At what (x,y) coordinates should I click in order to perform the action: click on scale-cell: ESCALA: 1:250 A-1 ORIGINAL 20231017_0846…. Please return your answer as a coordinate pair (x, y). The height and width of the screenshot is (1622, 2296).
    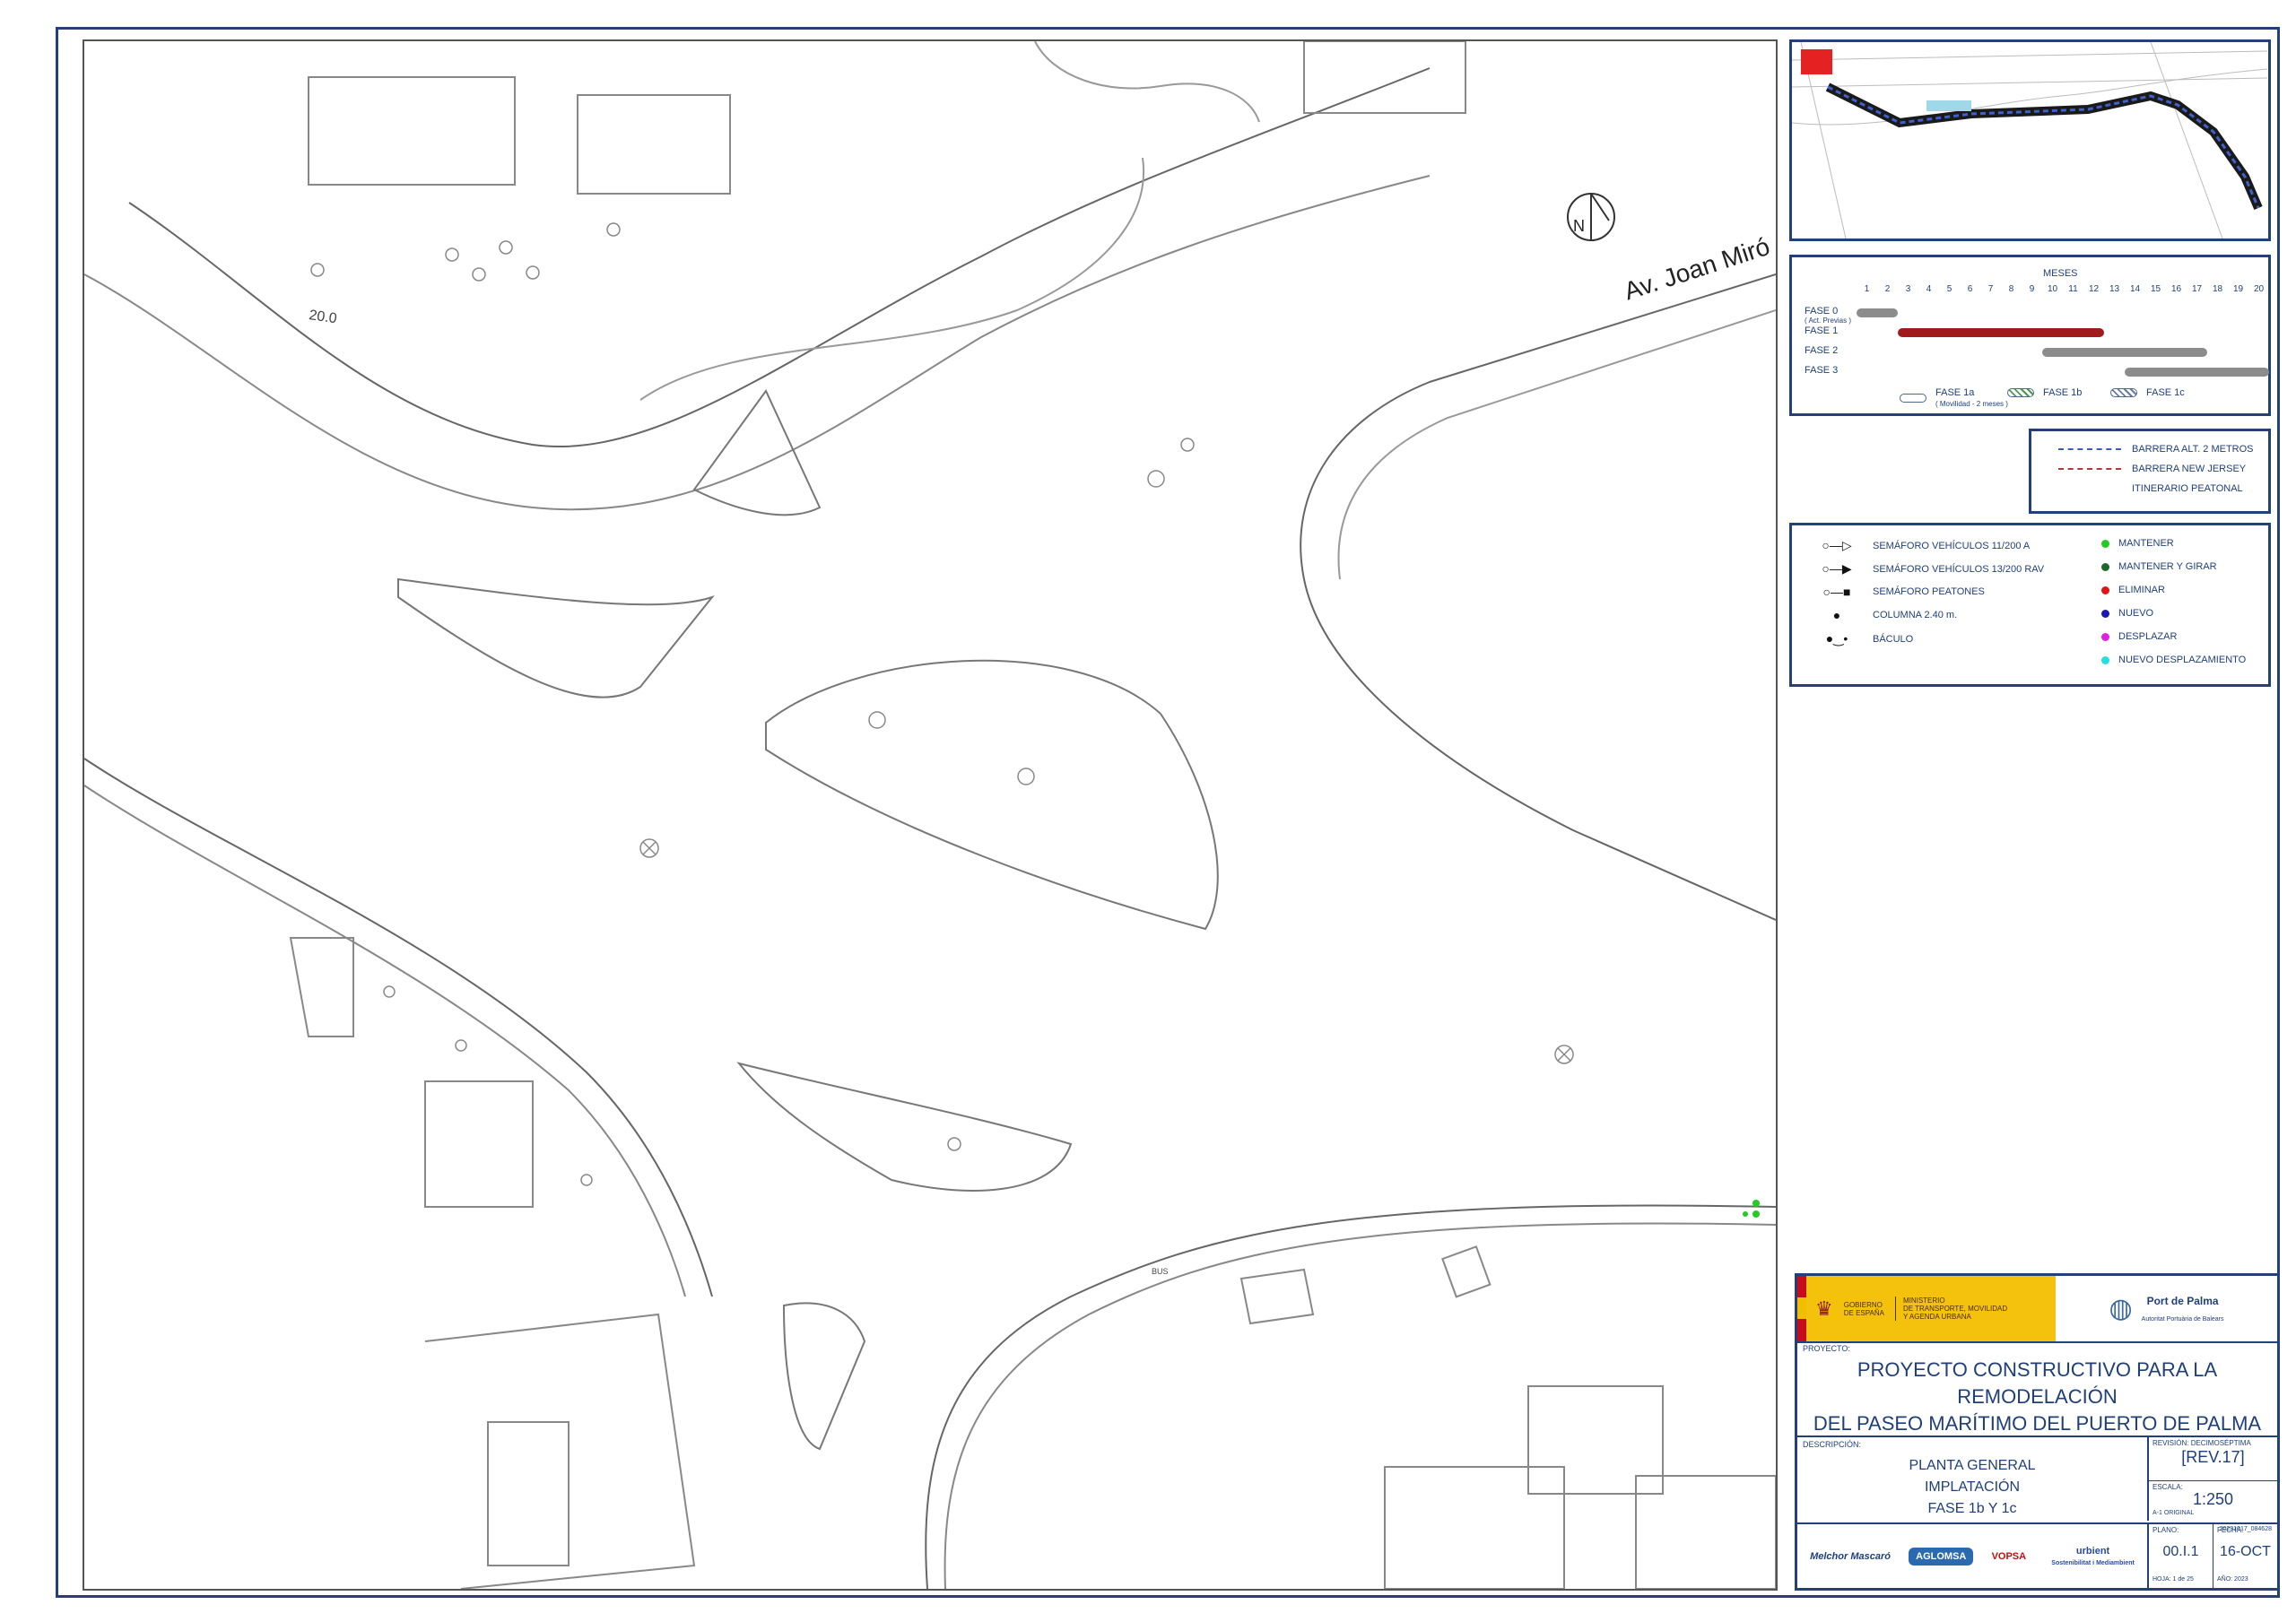
    Looking at the image, I should click on (2213, 1506).